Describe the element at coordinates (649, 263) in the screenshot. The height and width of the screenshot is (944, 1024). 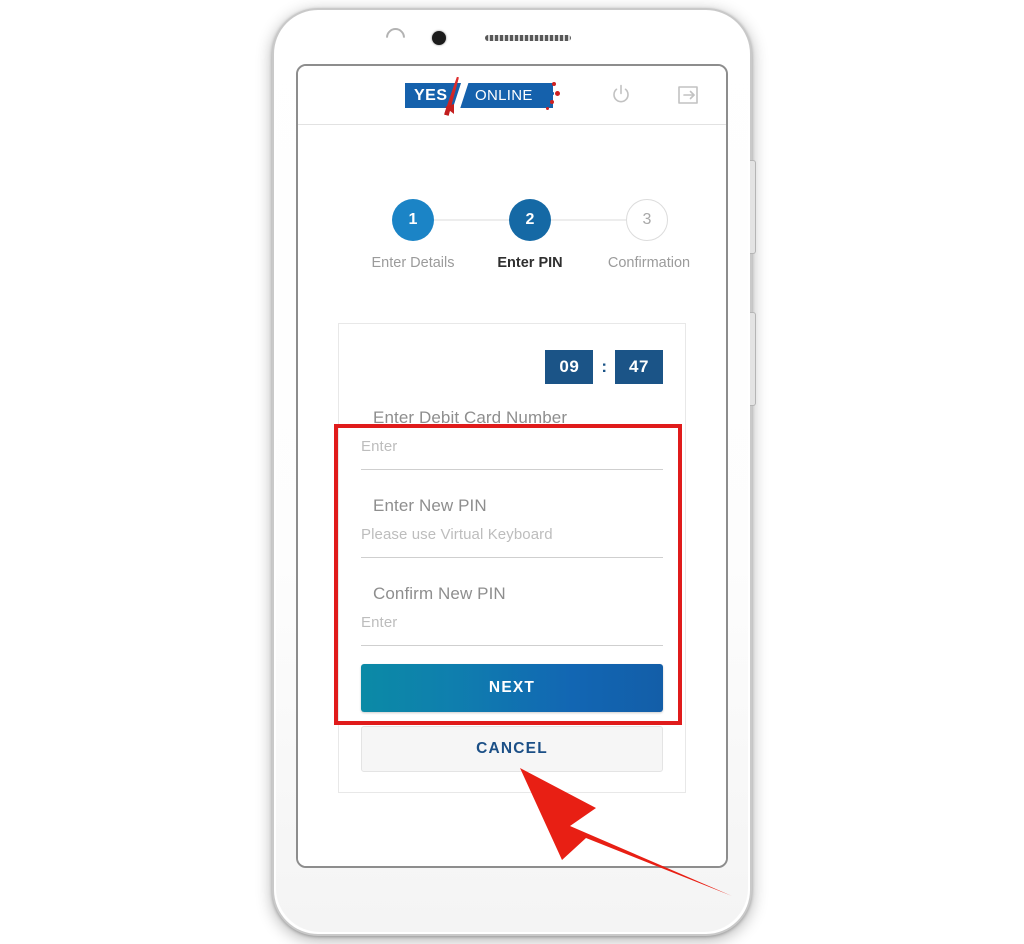
I see `step-label-confirmation: Confirmation` at that location.